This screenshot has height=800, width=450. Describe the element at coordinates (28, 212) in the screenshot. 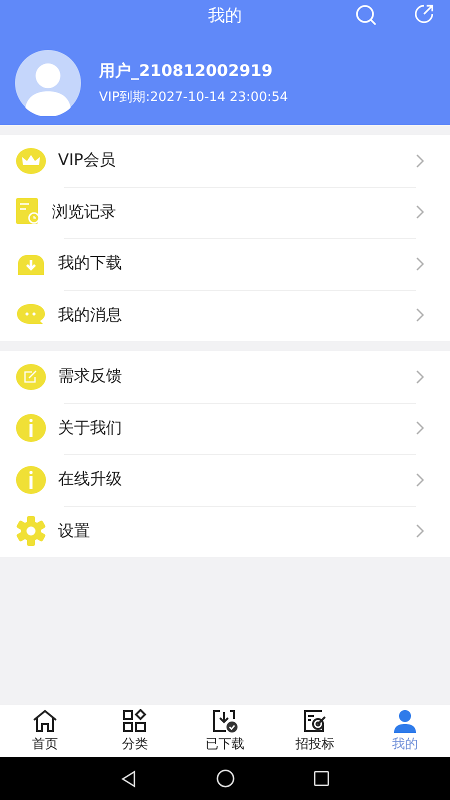

I see `document-icon` at that location.